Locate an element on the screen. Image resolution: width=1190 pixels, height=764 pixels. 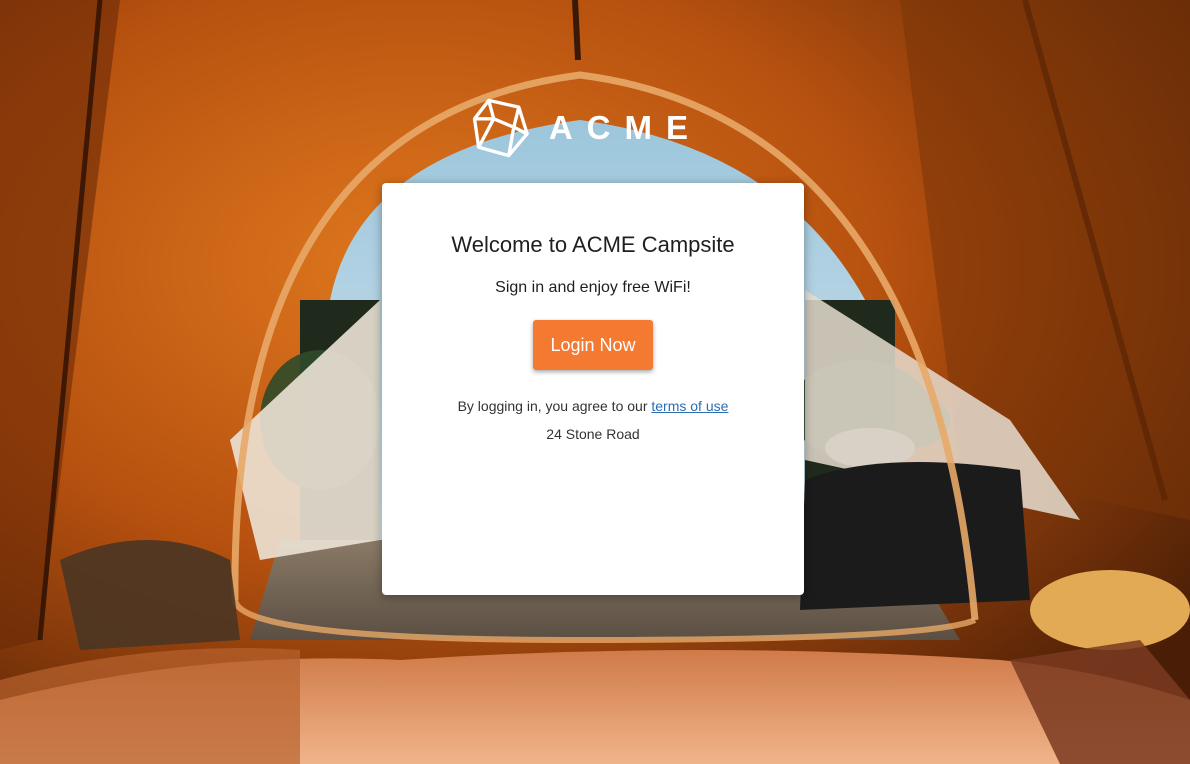
cube-outline-icon is located at coordinates (500, 128).